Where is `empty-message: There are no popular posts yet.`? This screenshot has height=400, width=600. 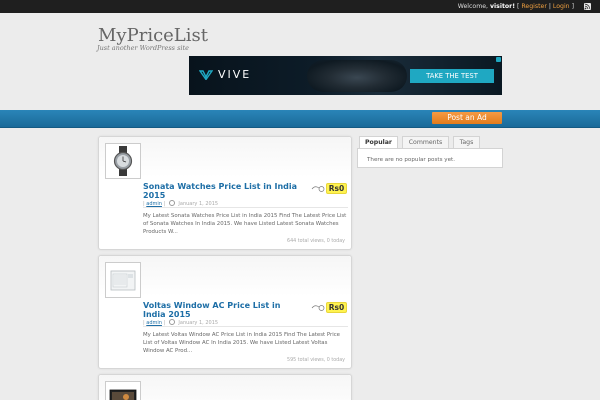
empty-message: There are no popular posts yet. is located at coordinates (411, 160).